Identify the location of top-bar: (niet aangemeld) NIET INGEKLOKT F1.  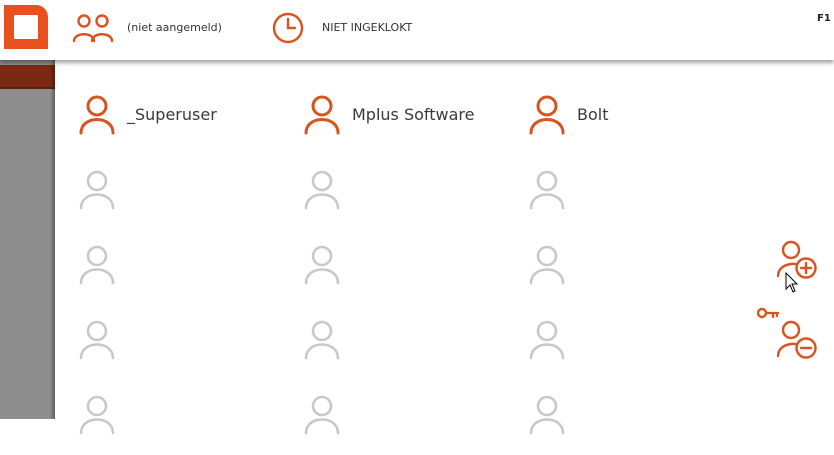
(417, 30).